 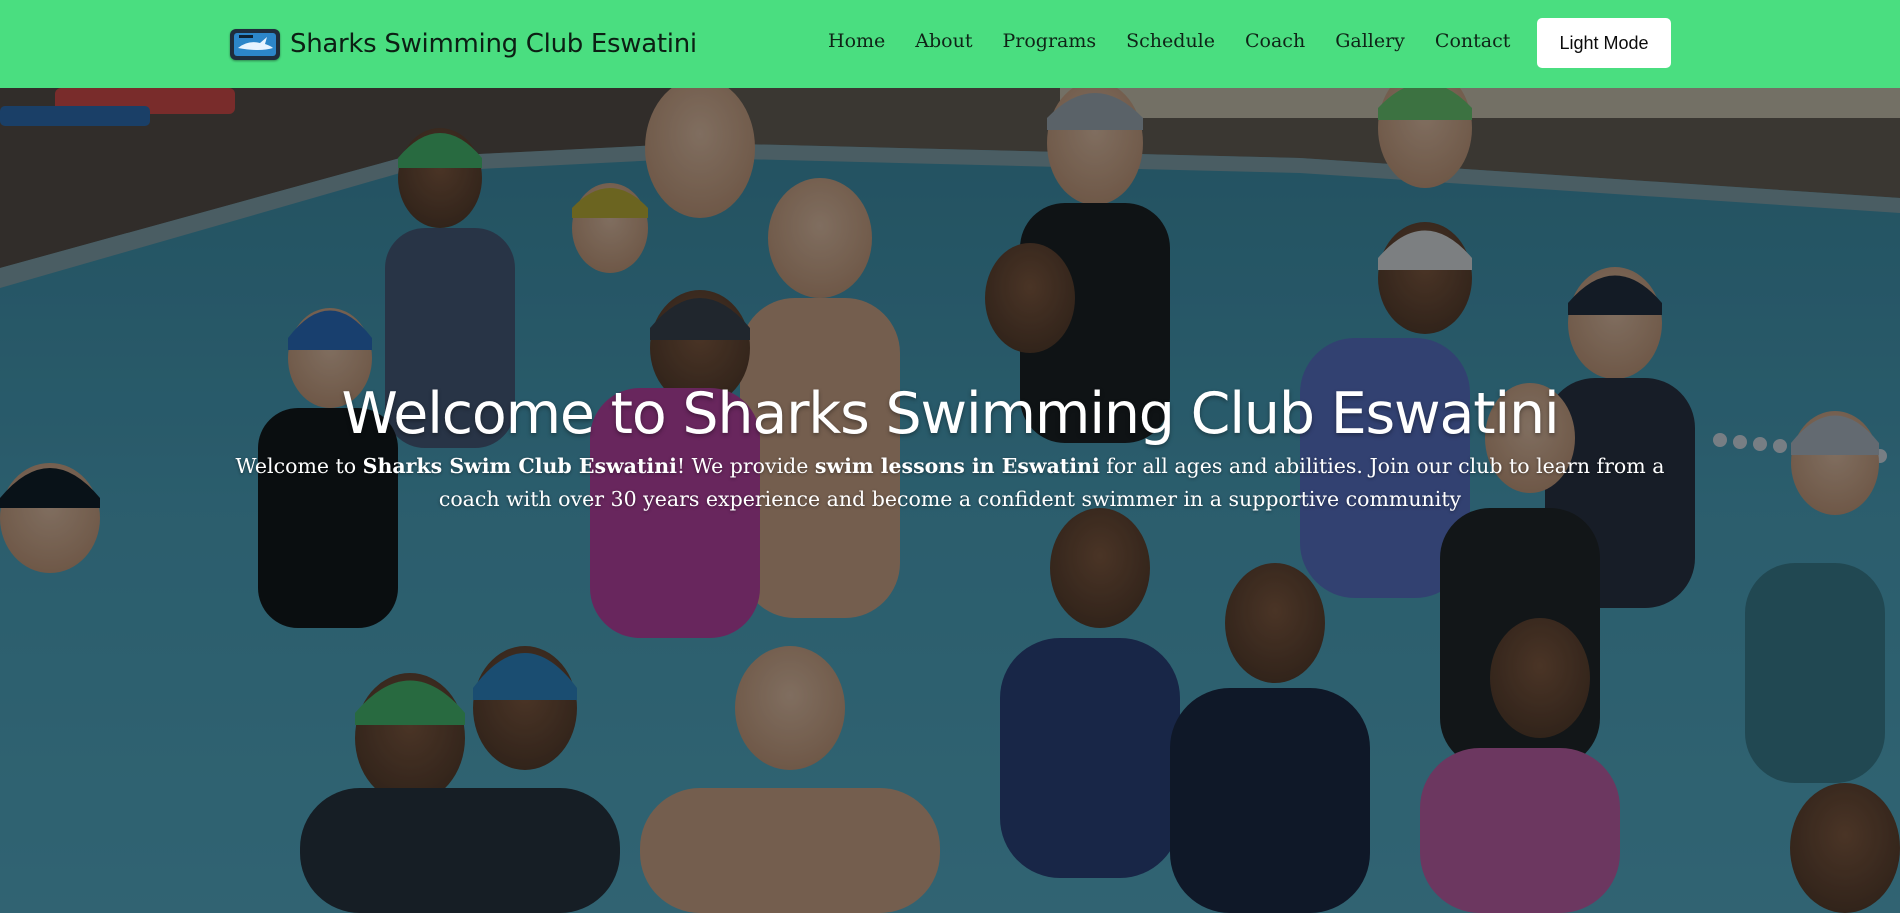 I want to click on nav-gallery-link: Gallery, so click(x=1370, y=41).